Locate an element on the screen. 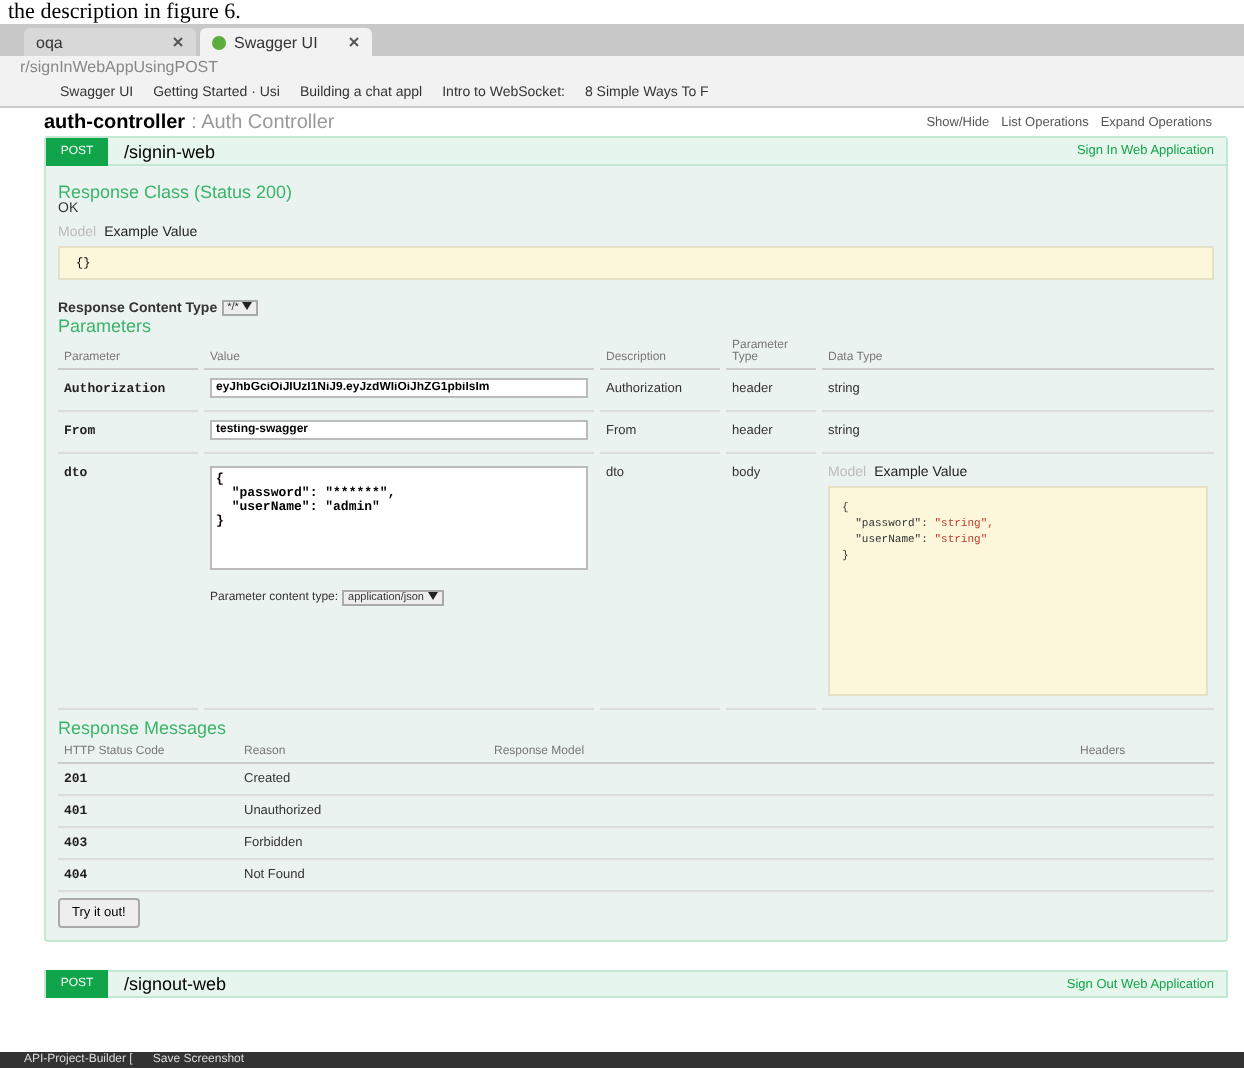 The height and width of the screenshot is (1068, 1244). operation-path: /signout-web is located at coordinates (175, 984).